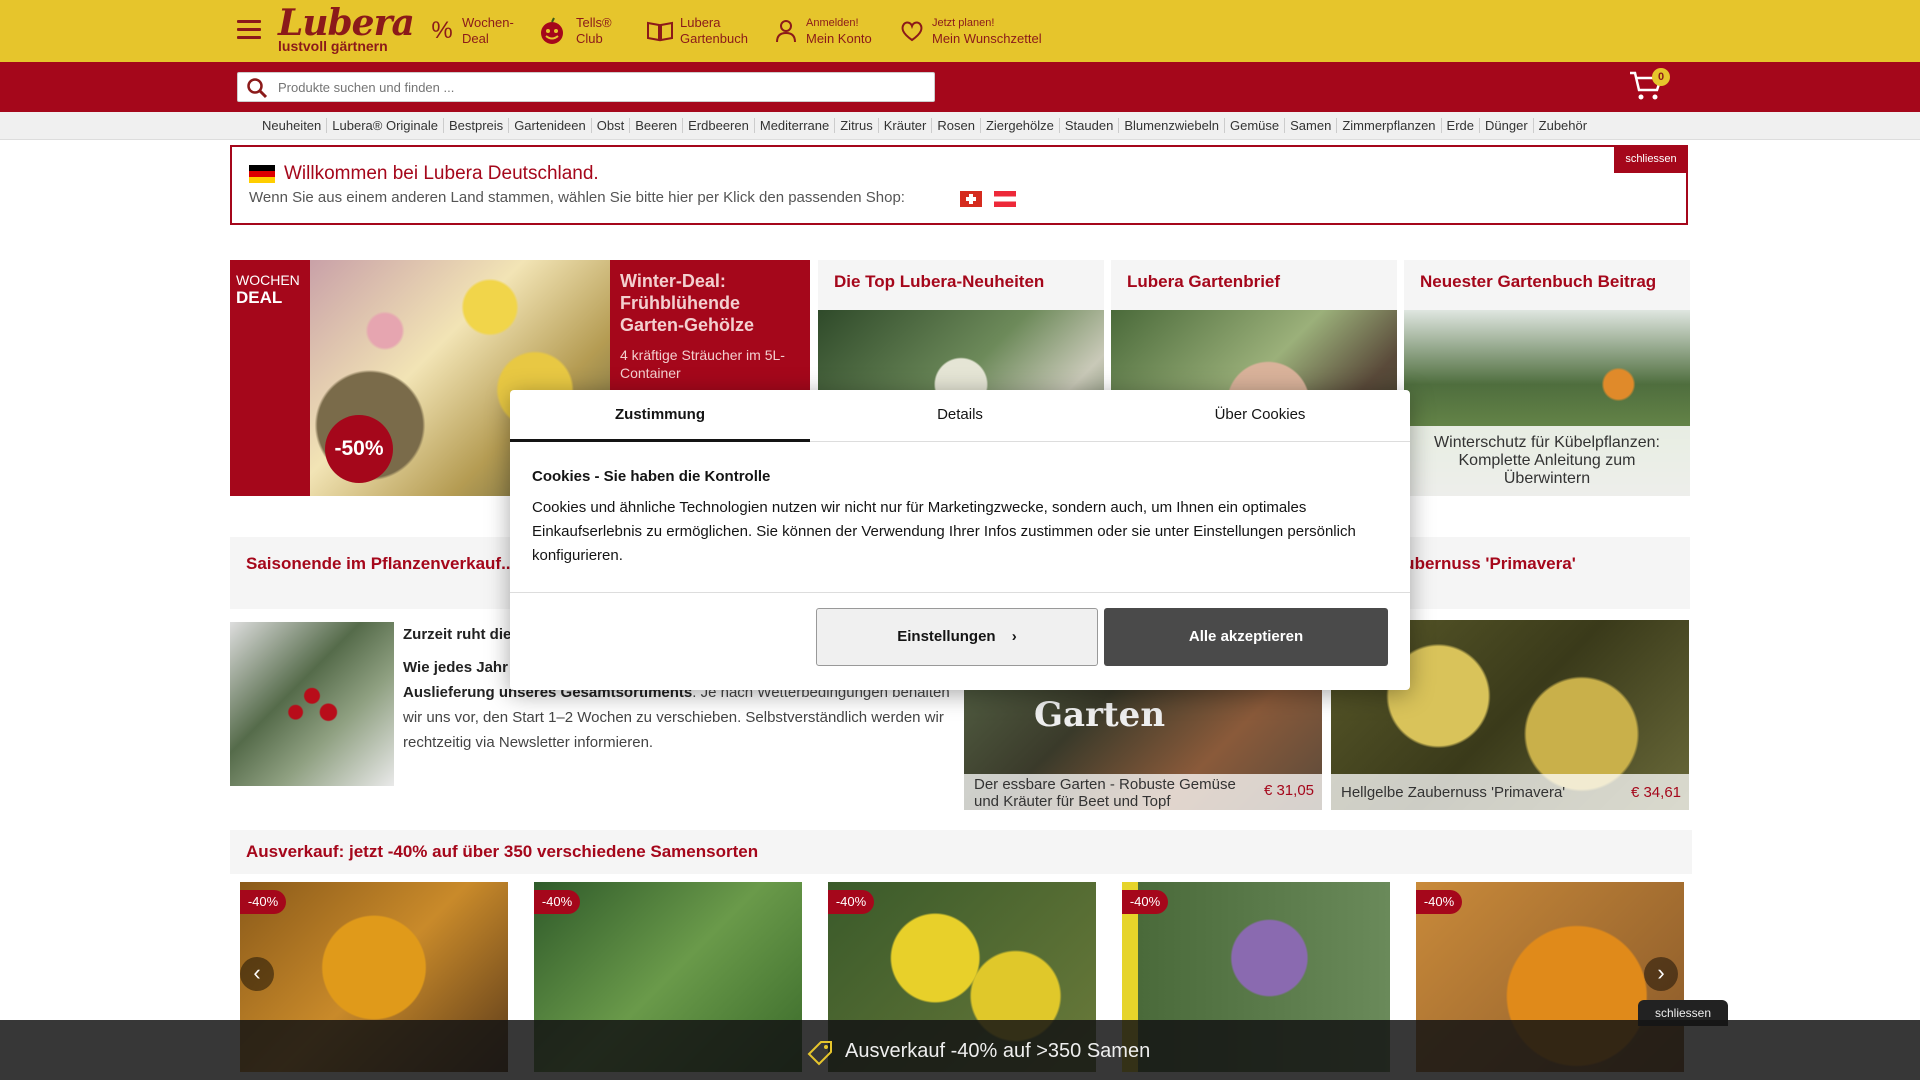 This screenshot has width=1920, height=1080. Describe the element at coordinates (442, 30) in the screenshot. I see `percent-icon: %` at that location.